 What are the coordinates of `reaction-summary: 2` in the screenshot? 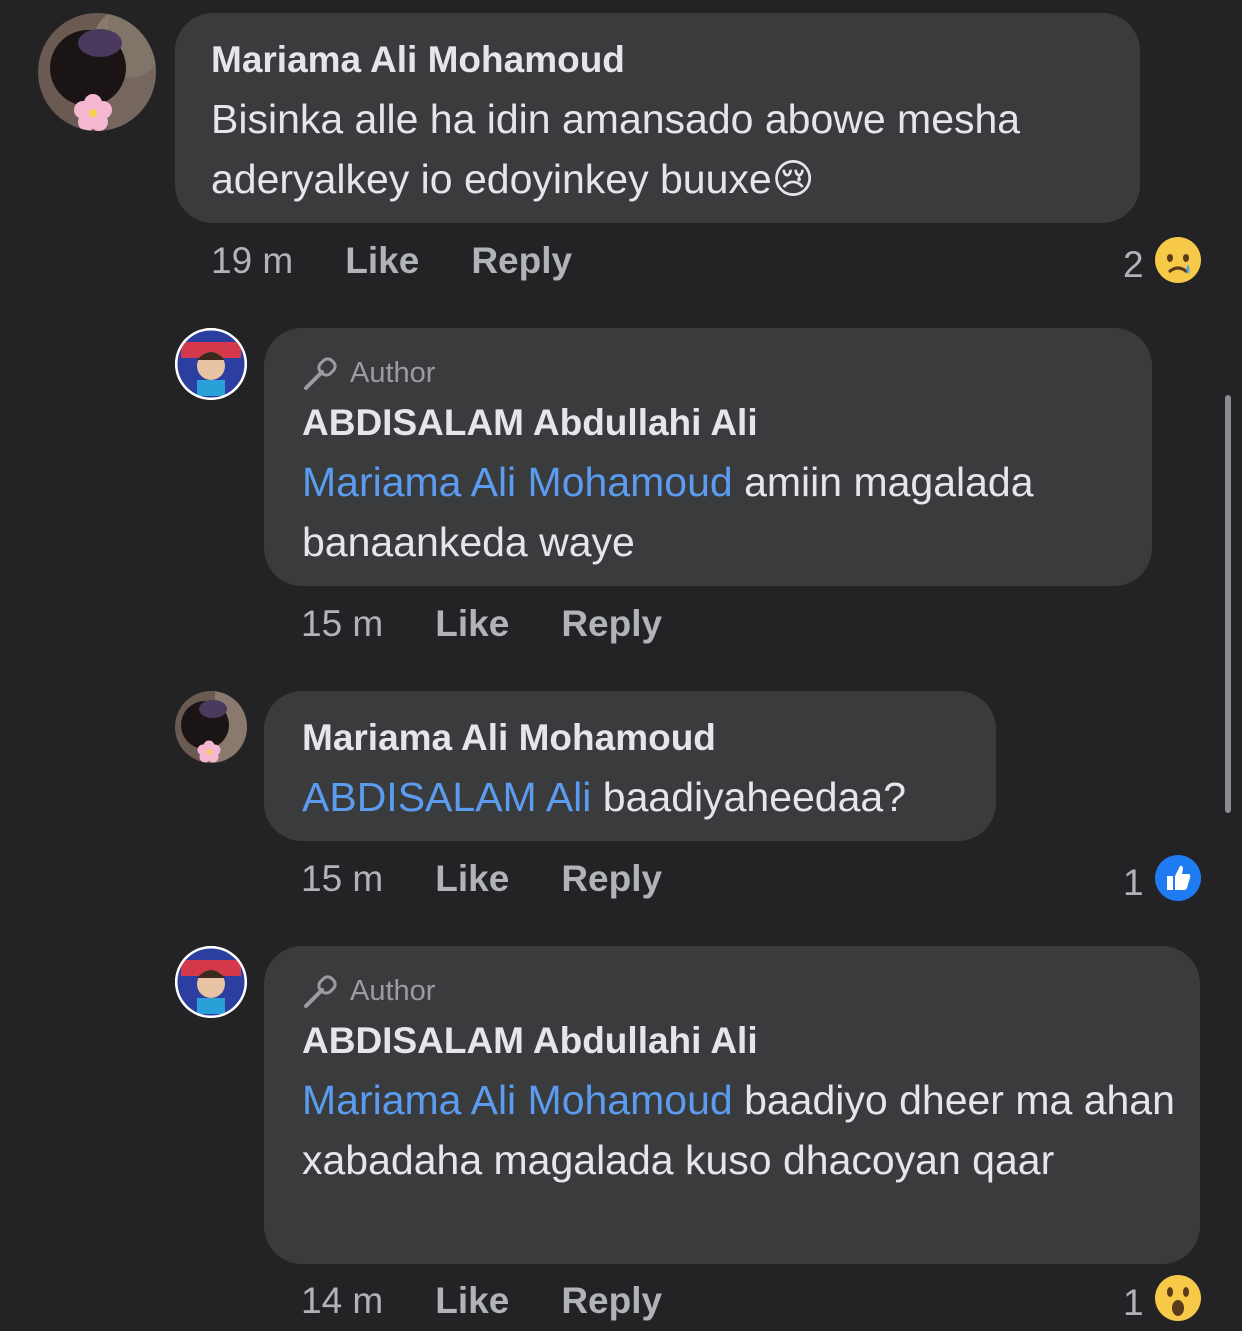 It's located at (1162, 264).